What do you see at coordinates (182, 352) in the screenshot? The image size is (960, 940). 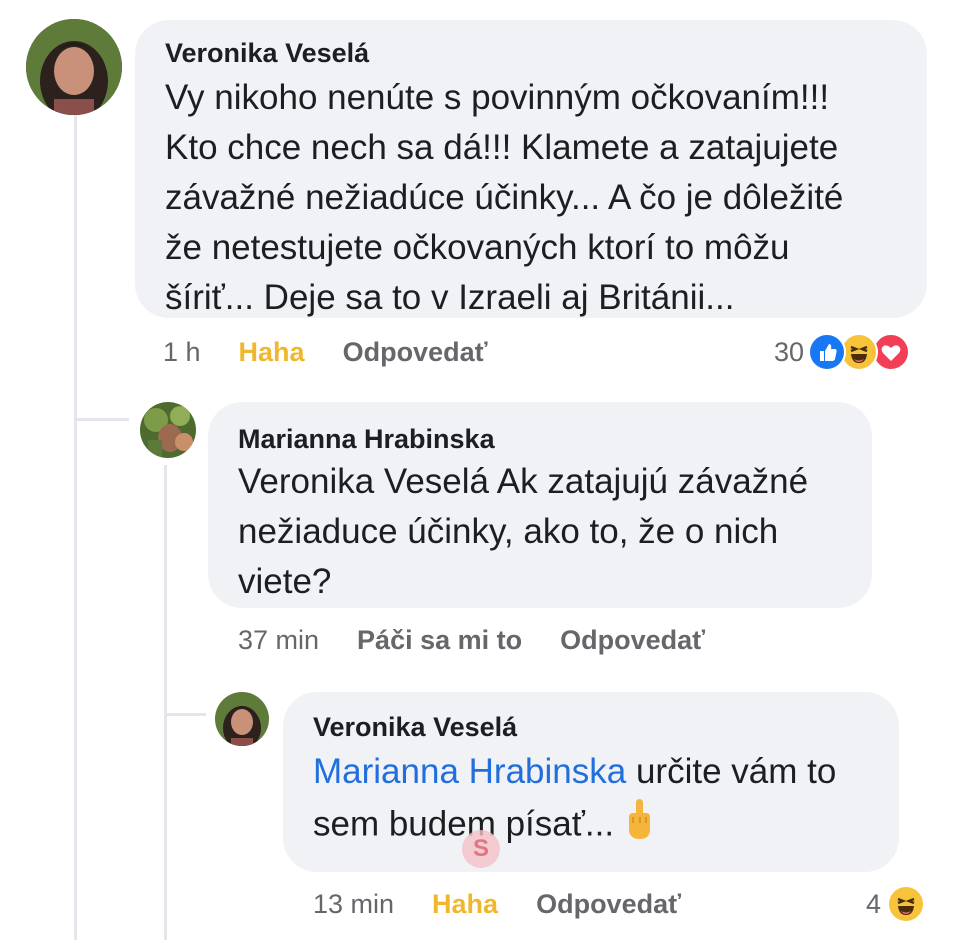 I see `comment-timestamp: 1 h` at bounding box center [182, 352].